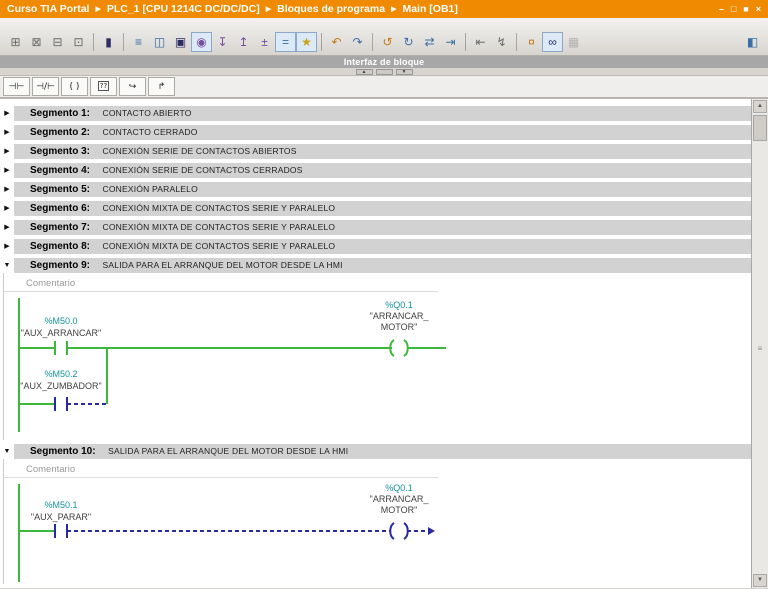  Describe the element at coordinates (60, 321) in the screenshot. I see `operand-address: %M50.0` at that location.